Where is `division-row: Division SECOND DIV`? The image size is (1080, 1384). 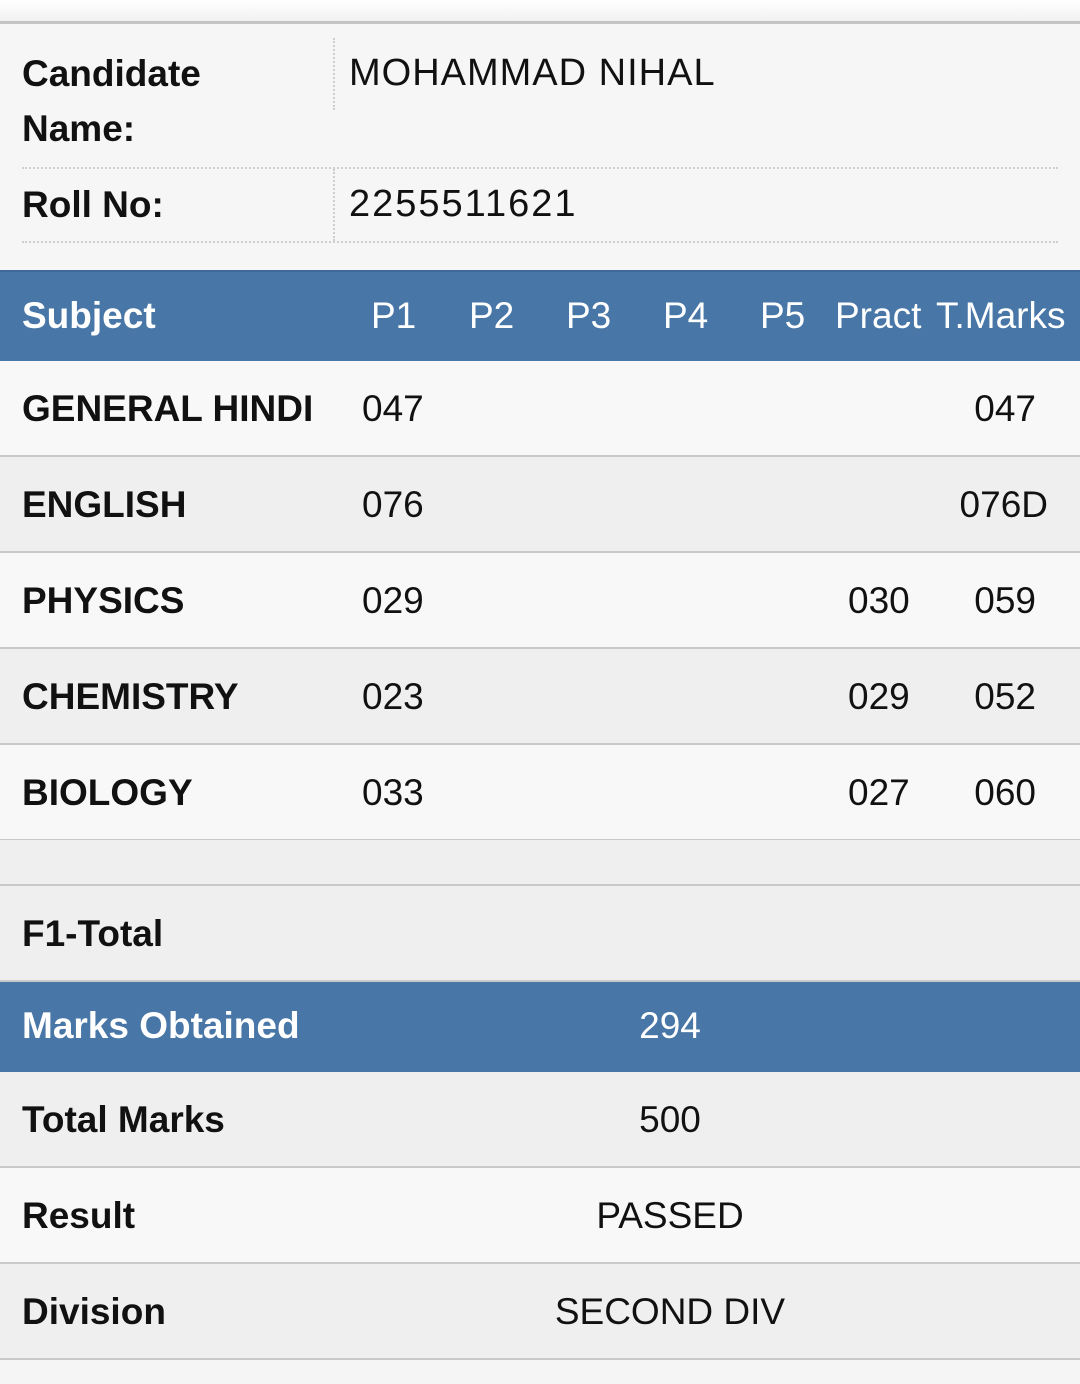 division-row: Division SECOND DIV is located at coordinates (540, 1312).